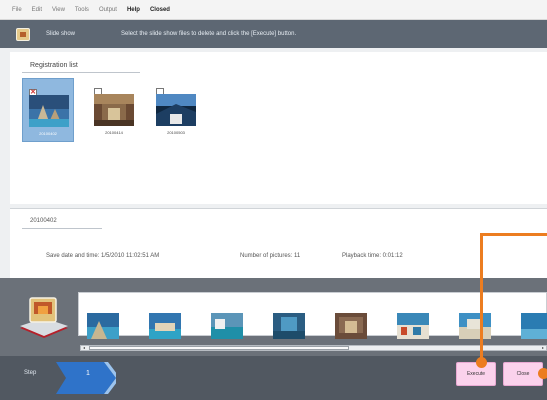 The height and width of the screenshot is (400, 547). What do you see at coordinates (270, 256) in the screenshot?
I see `picture-count-text: Number of pictures: 11` at bounding box center [270, 256].